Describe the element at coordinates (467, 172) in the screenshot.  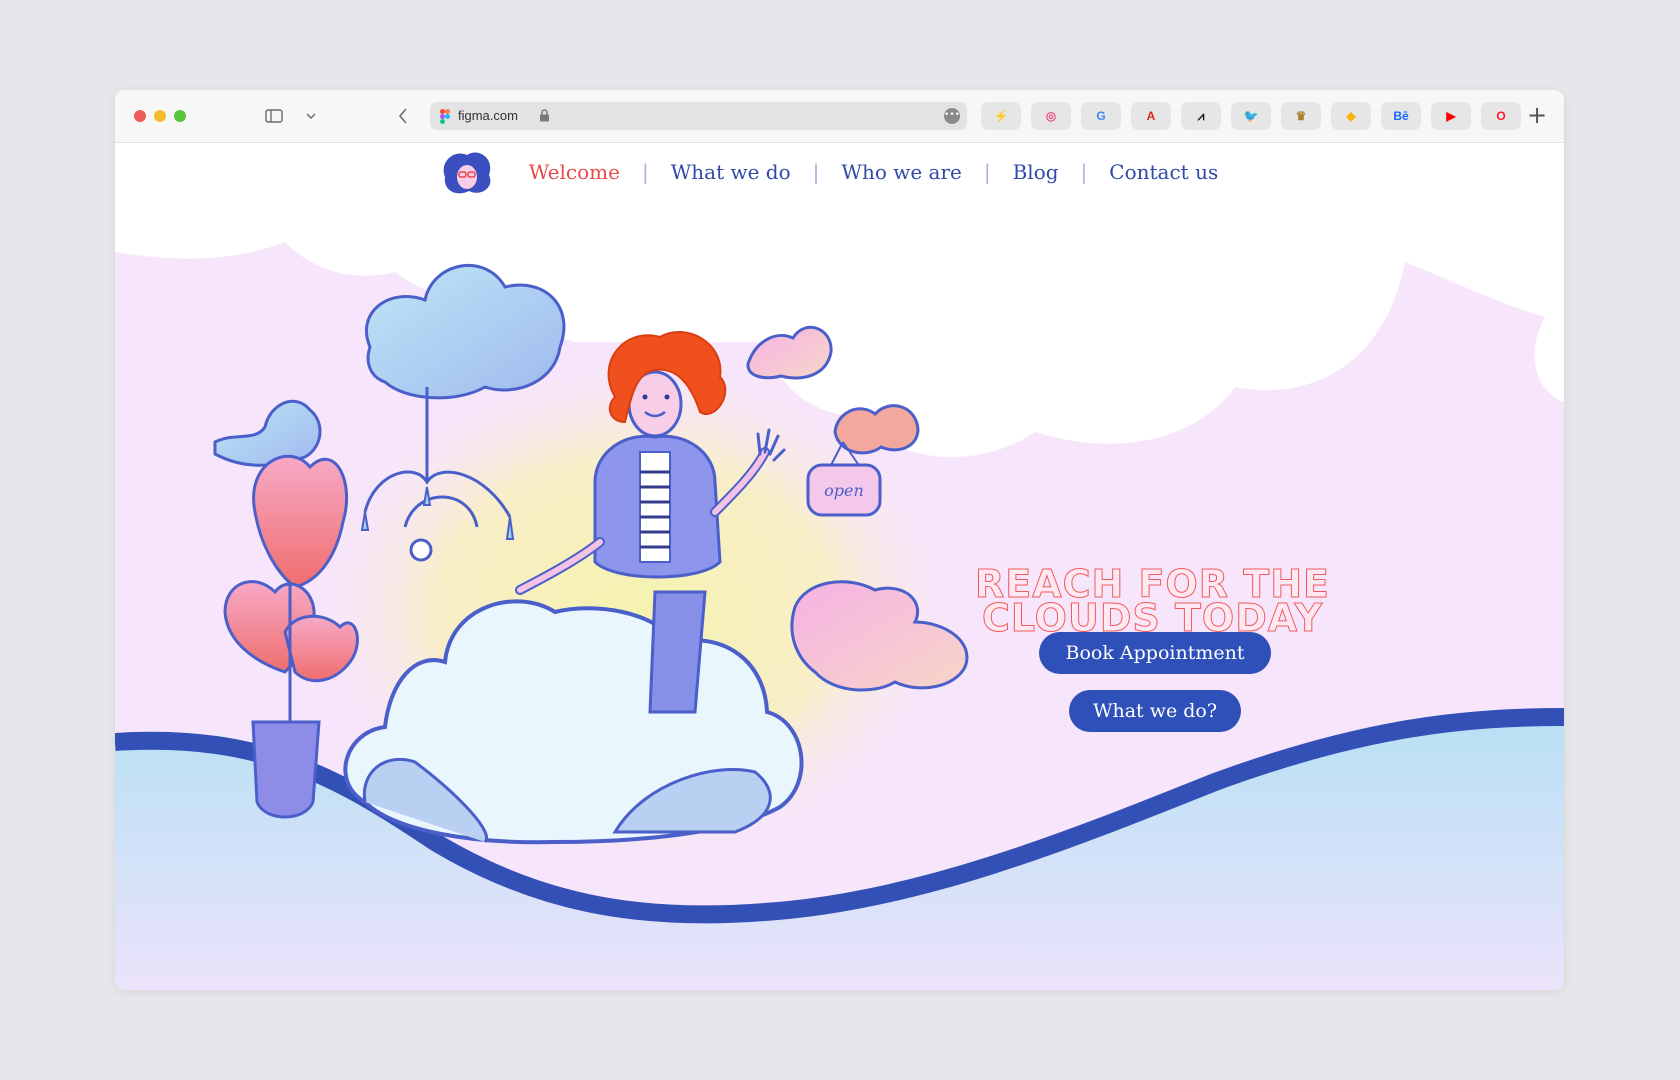
I see `brand-logo` at that location.